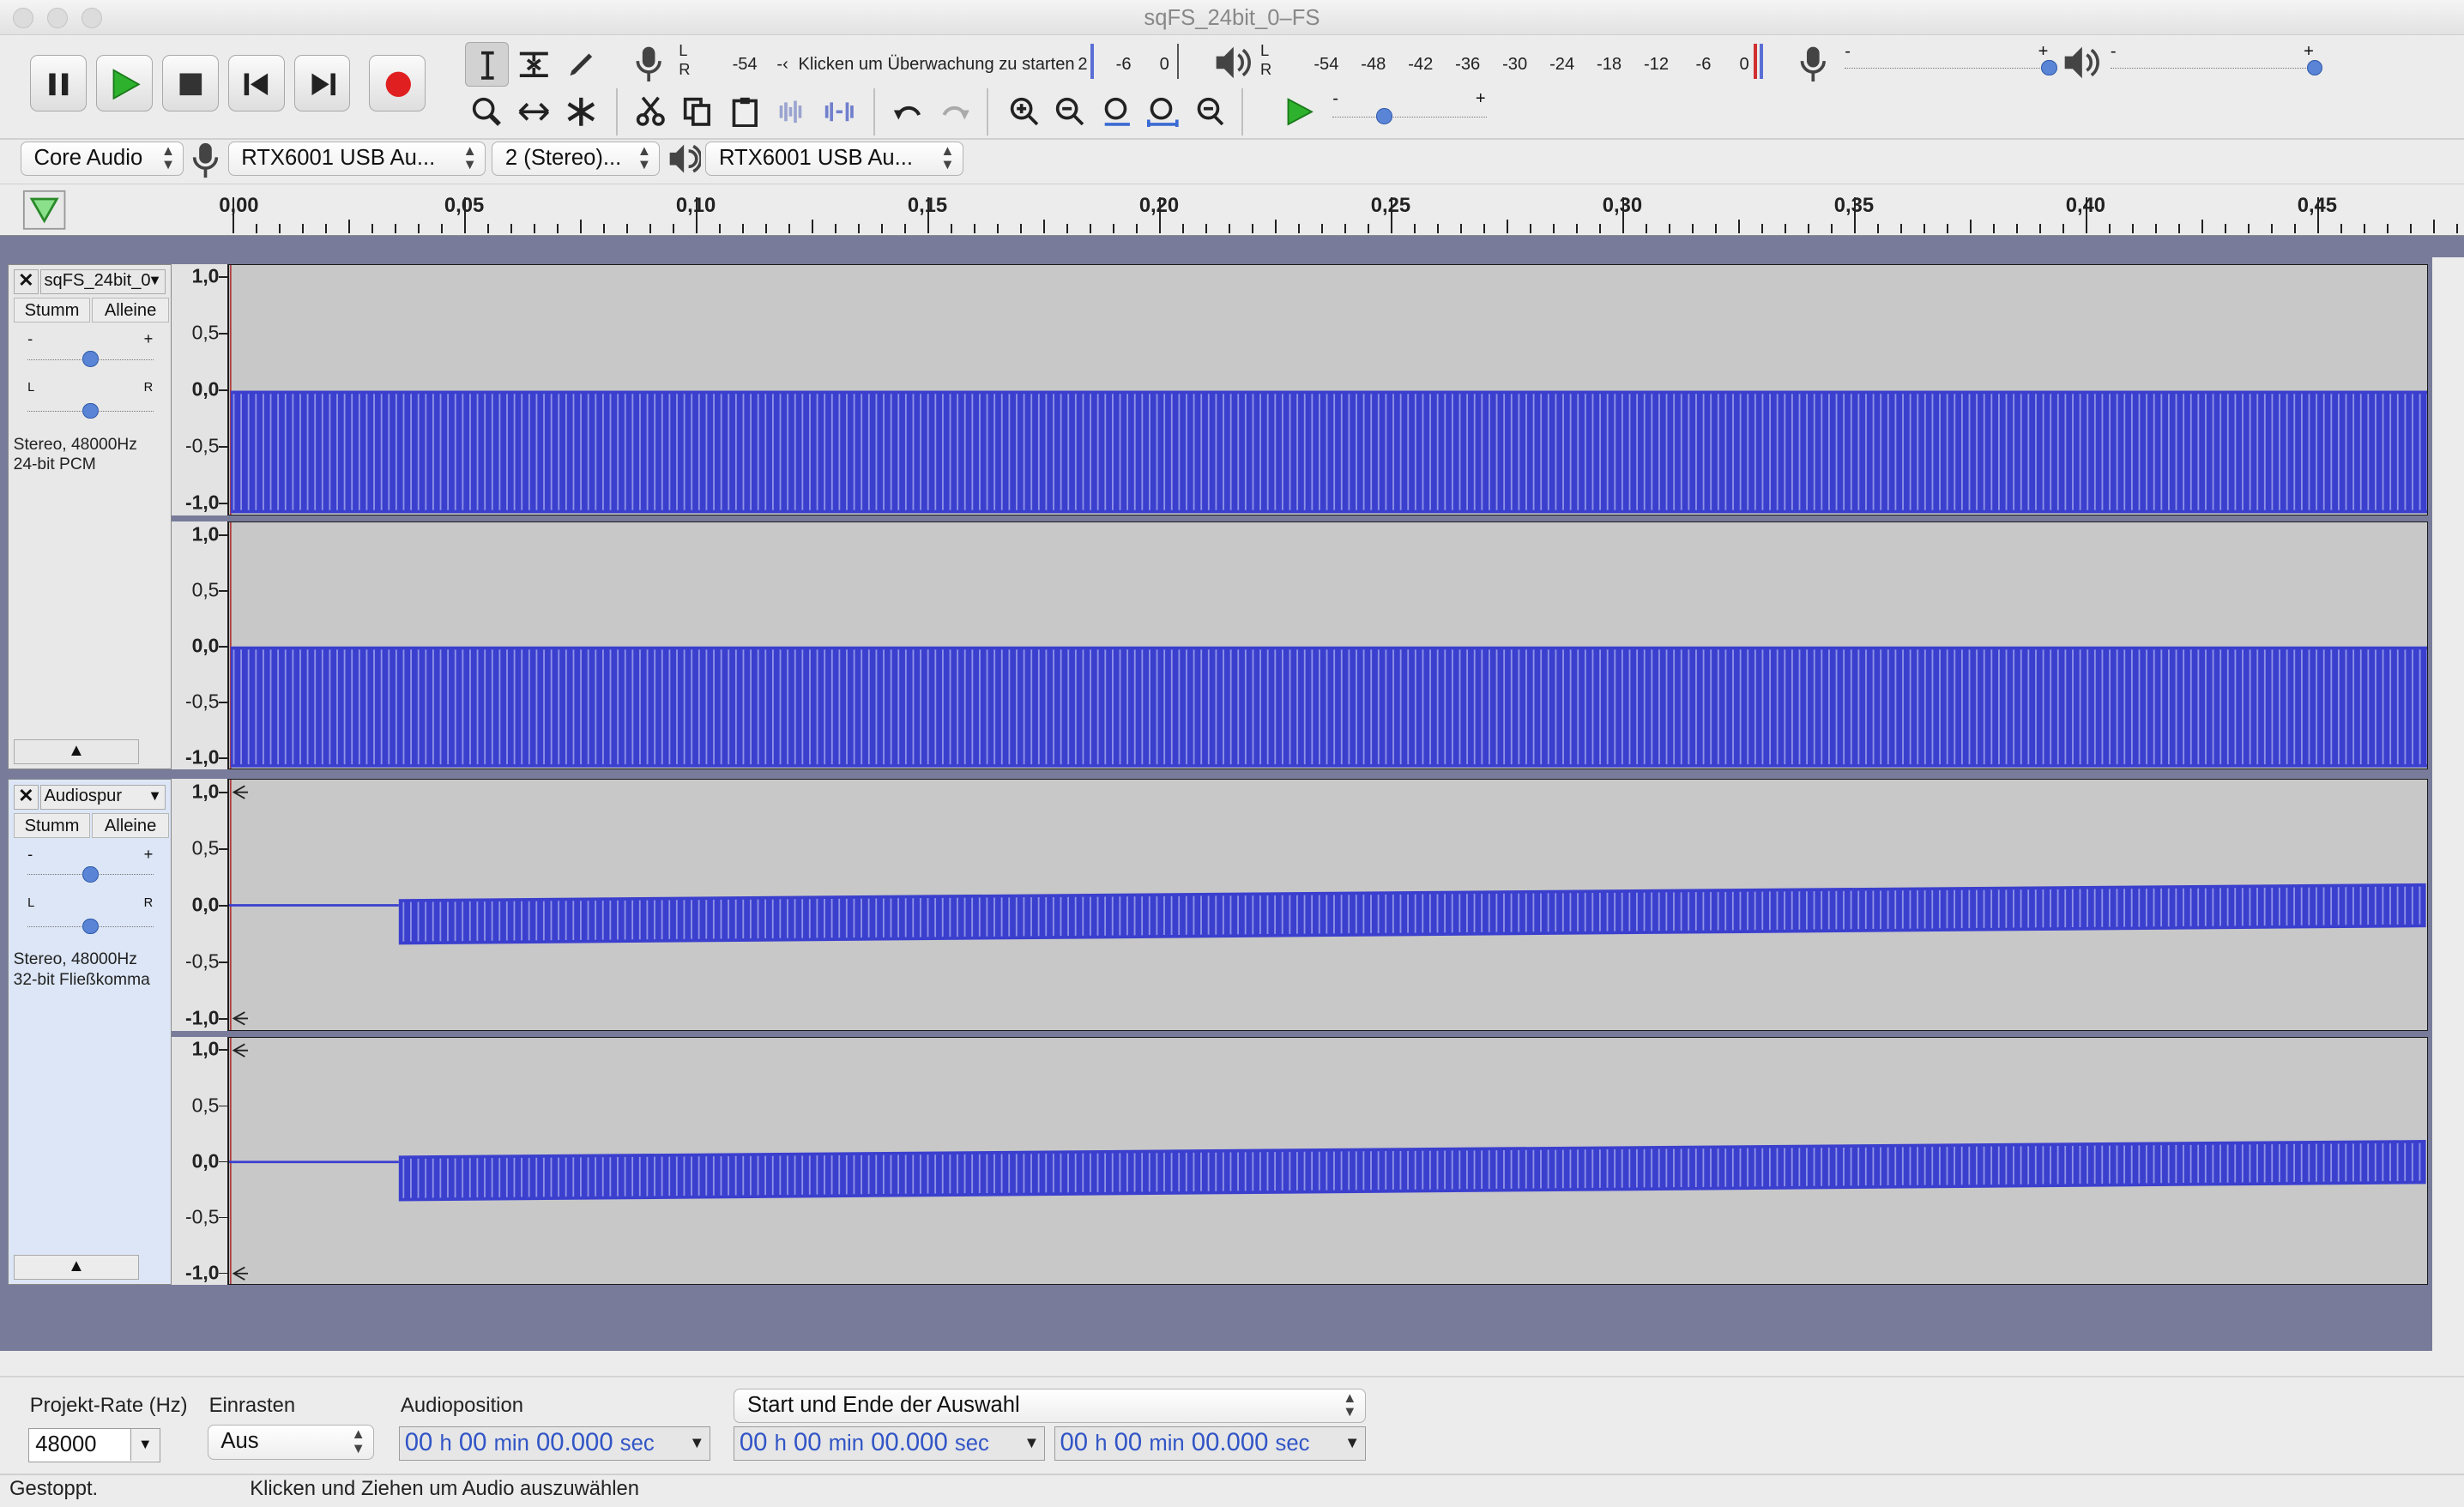 The width and height of the screenshot is (2464, 1507). I want to click on timeline-options-icon, so click(44, 210).